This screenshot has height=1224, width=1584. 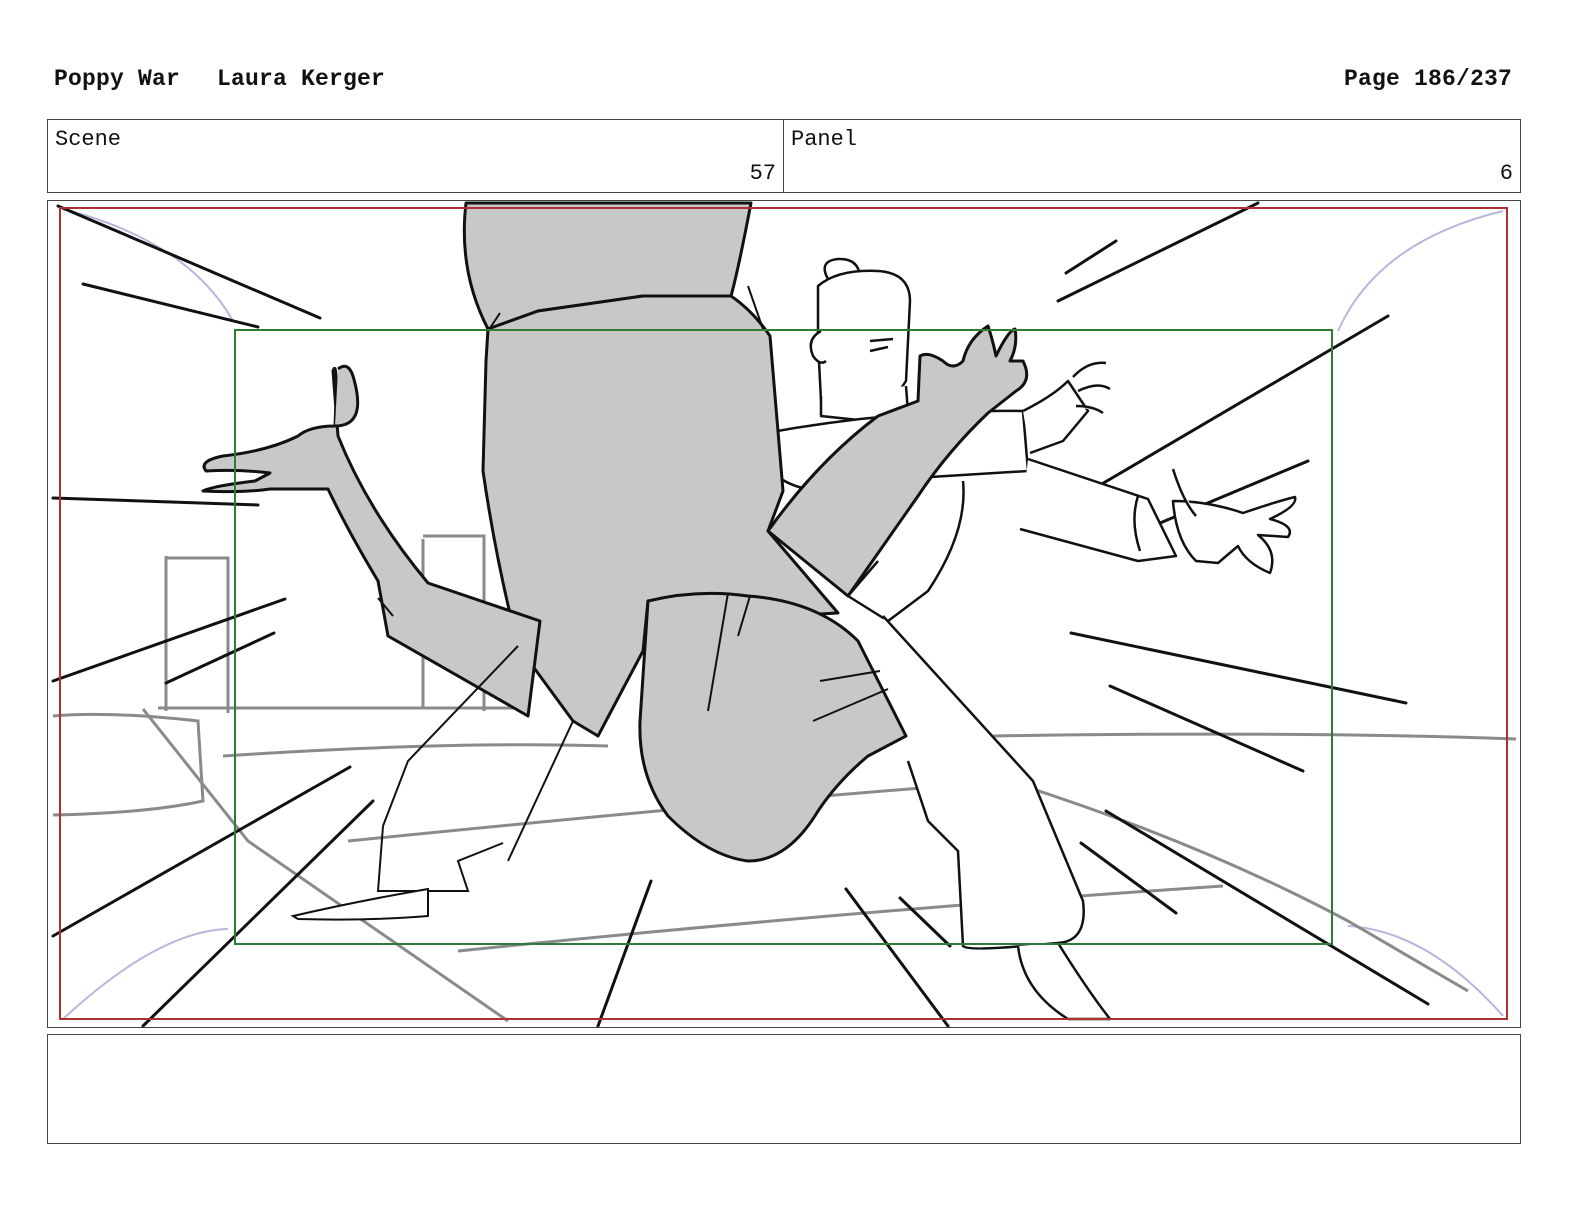 What do you see at coordinates (117, 79) in the screenshot?
I see `project-title: Poppy War` at bounding box center [117, 79].